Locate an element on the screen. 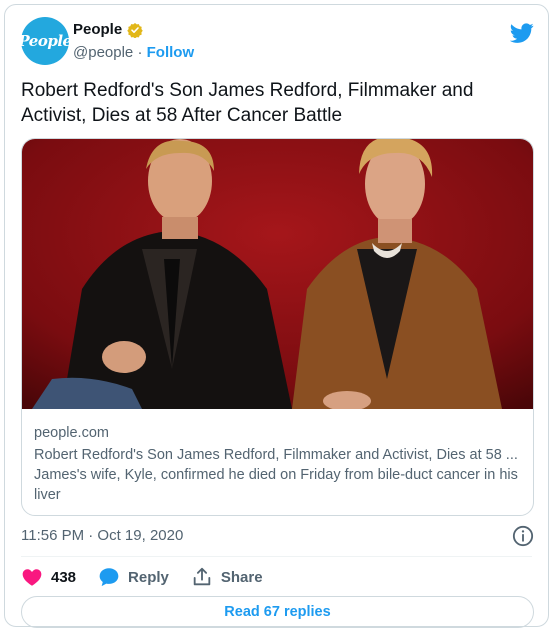 This screenshot has height=631, width=553. tweet-timestamp: 11:56 PM · Oct 19, 2020 is located at coordinates (102, 535).